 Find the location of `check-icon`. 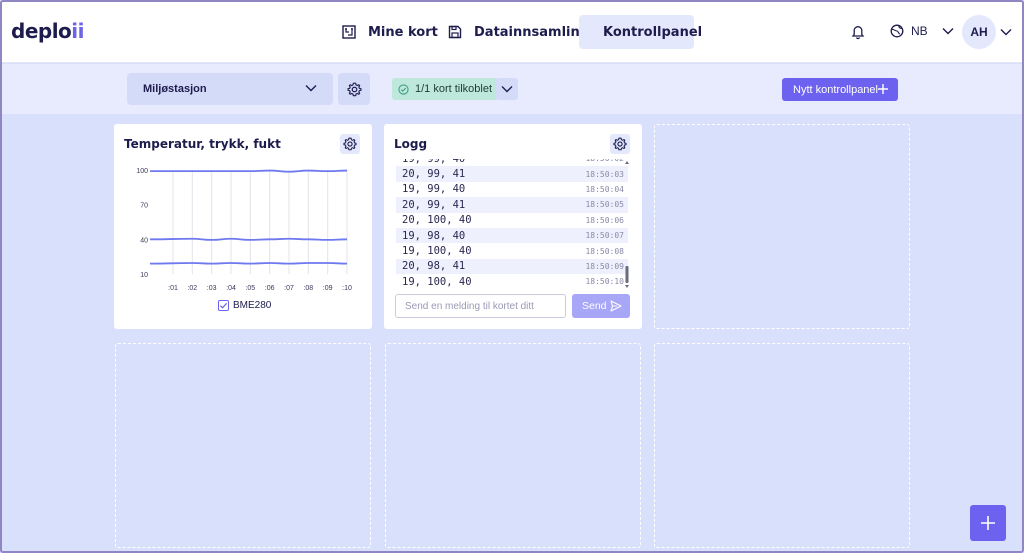

check-icon is located at coordinates (223, 305).